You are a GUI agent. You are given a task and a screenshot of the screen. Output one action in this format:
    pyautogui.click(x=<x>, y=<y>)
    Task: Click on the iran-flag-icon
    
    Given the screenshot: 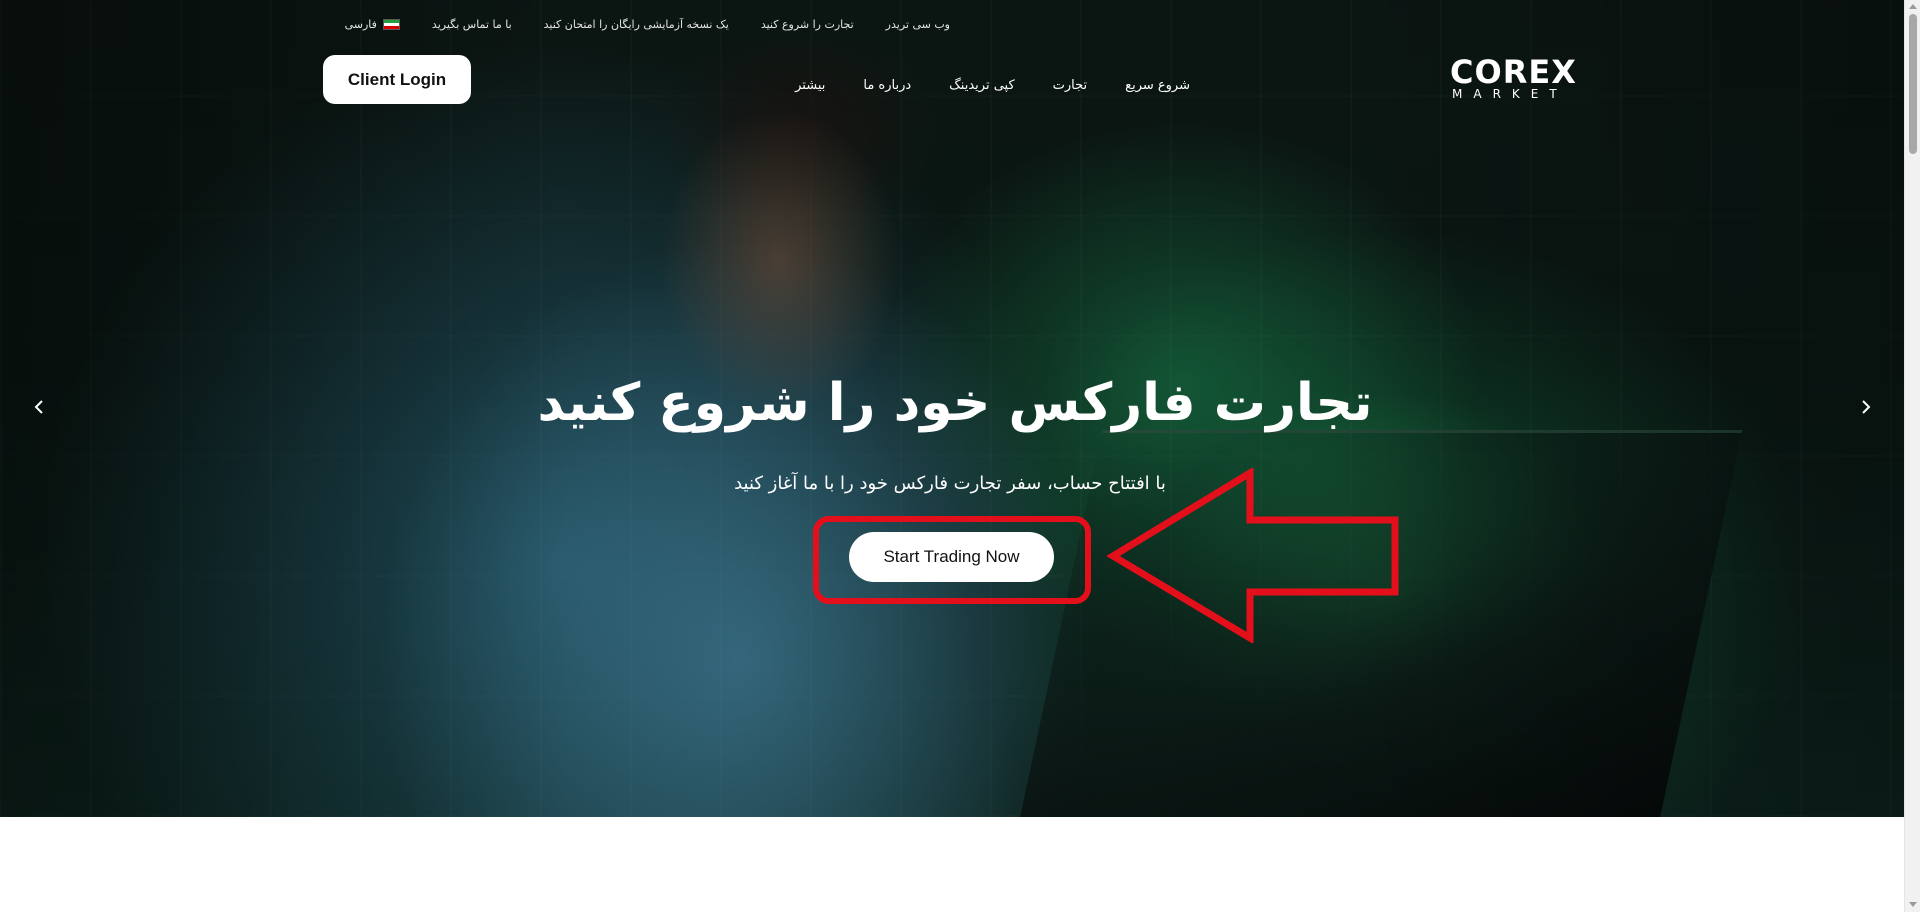 What is the action you would take?
    pyautogui.click(x=391, y=24)
    